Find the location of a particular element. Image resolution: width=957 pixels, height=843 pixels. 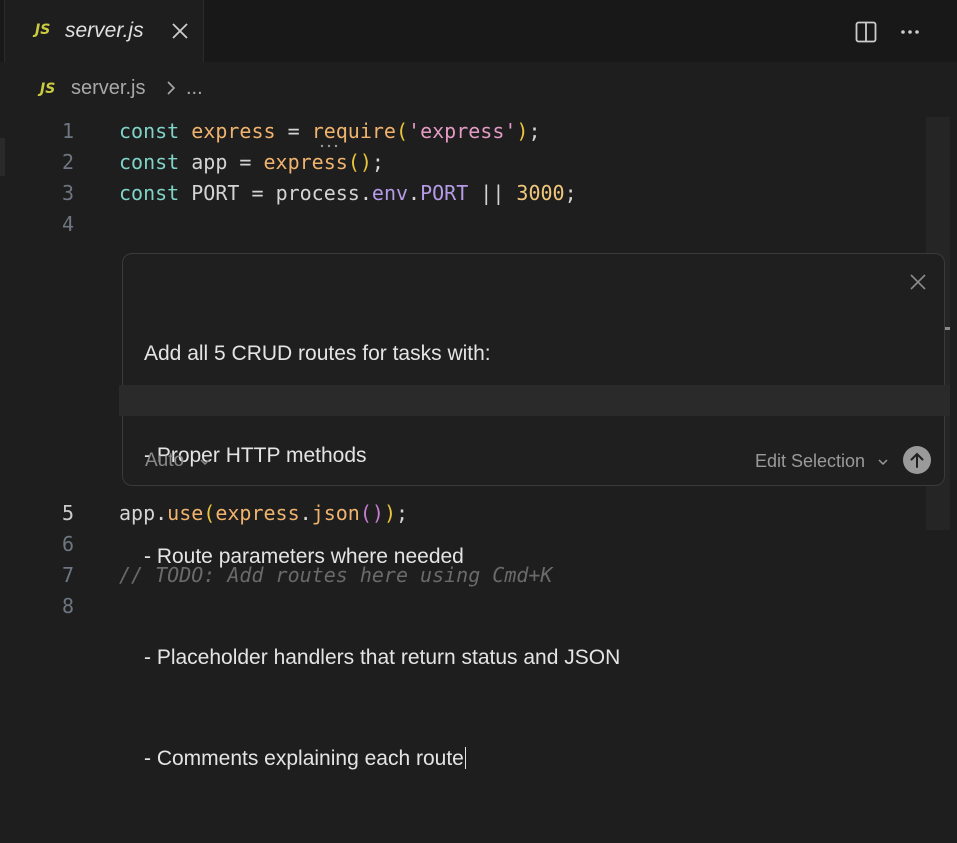

edit-selection-dropdown: Edit Selection is located at coordinates (810, 461).